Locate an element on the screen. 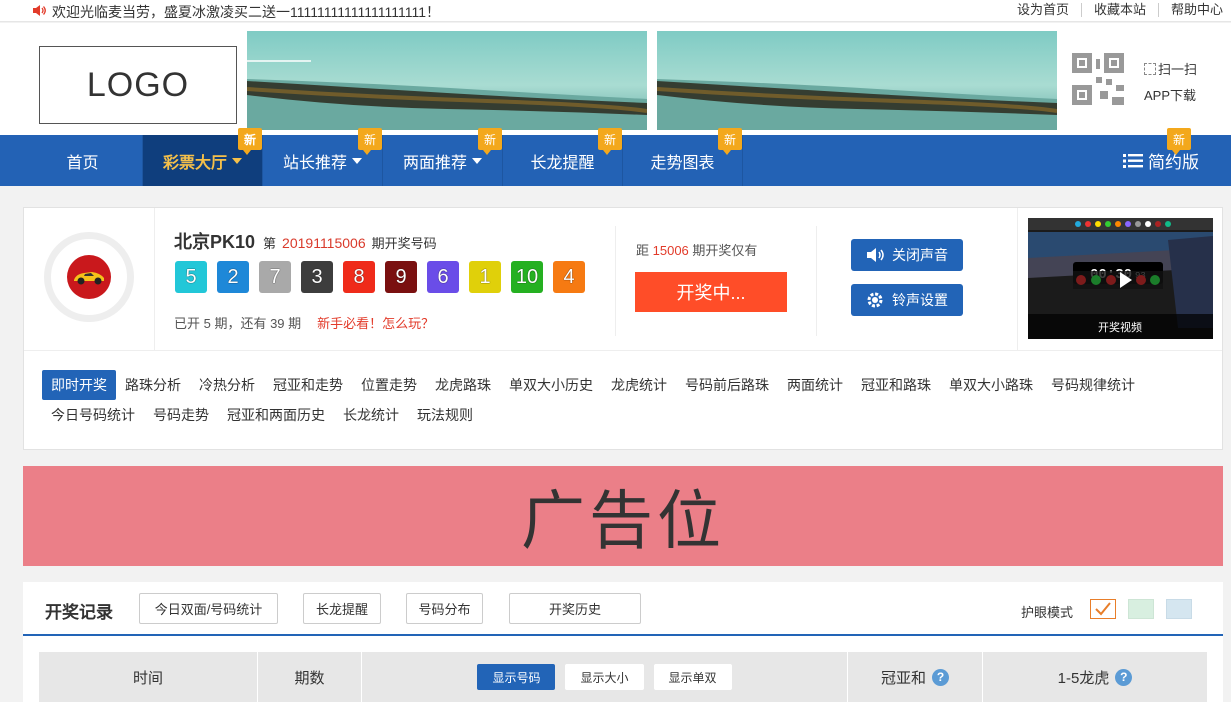 The width and height of the screenshot is (1231, 702). nav-trend-chart: 走势图表新 is located at coordinates (683, 157).